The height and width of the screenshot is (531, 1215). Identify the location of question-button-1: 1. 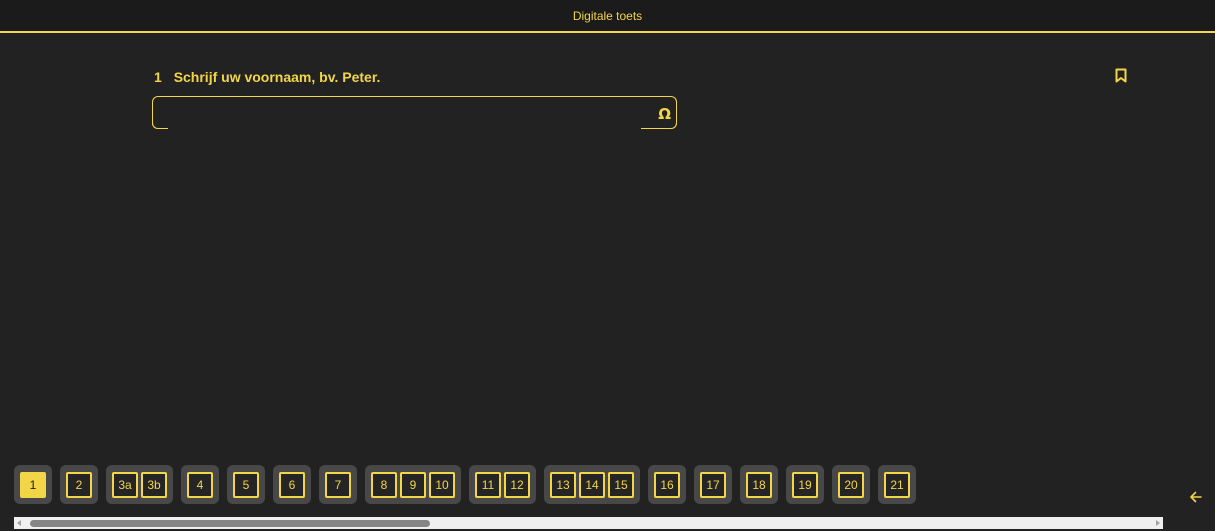
(33, 485).